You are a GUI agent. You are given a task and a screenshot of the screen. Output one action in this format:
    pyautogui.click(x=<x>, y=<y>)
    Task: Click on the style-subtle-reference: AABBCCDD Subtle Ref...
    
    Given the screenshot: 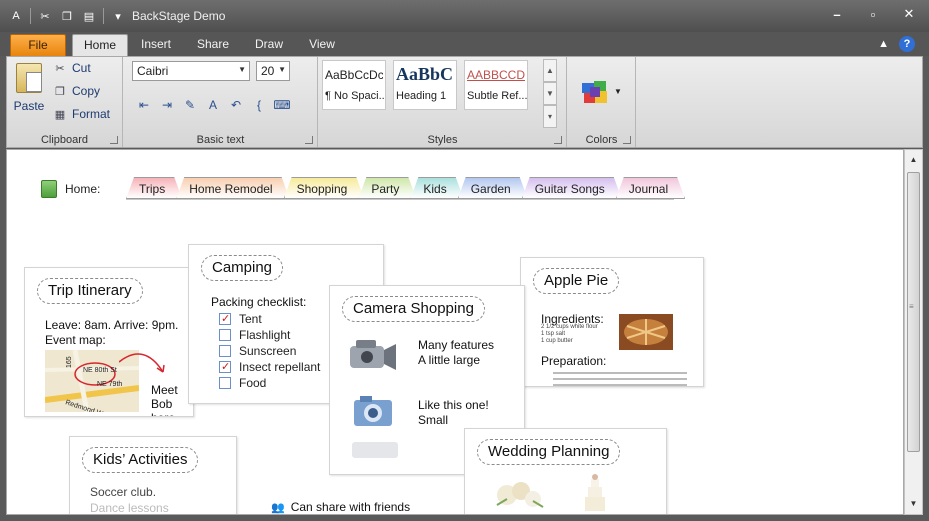 What is the action you would take?
    pyautogui.click(x=496, y=85)
    